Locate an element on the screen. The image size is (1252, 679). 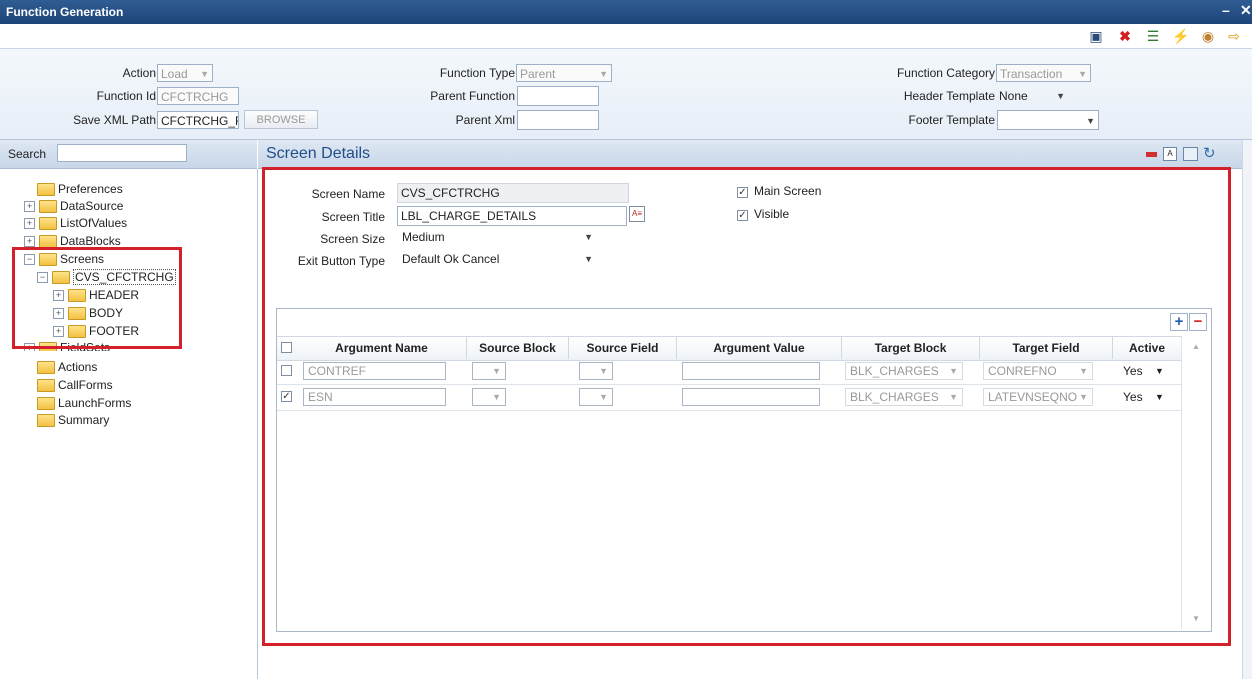
generate-icon: ⚡ is located at coordinates (1180, 36).